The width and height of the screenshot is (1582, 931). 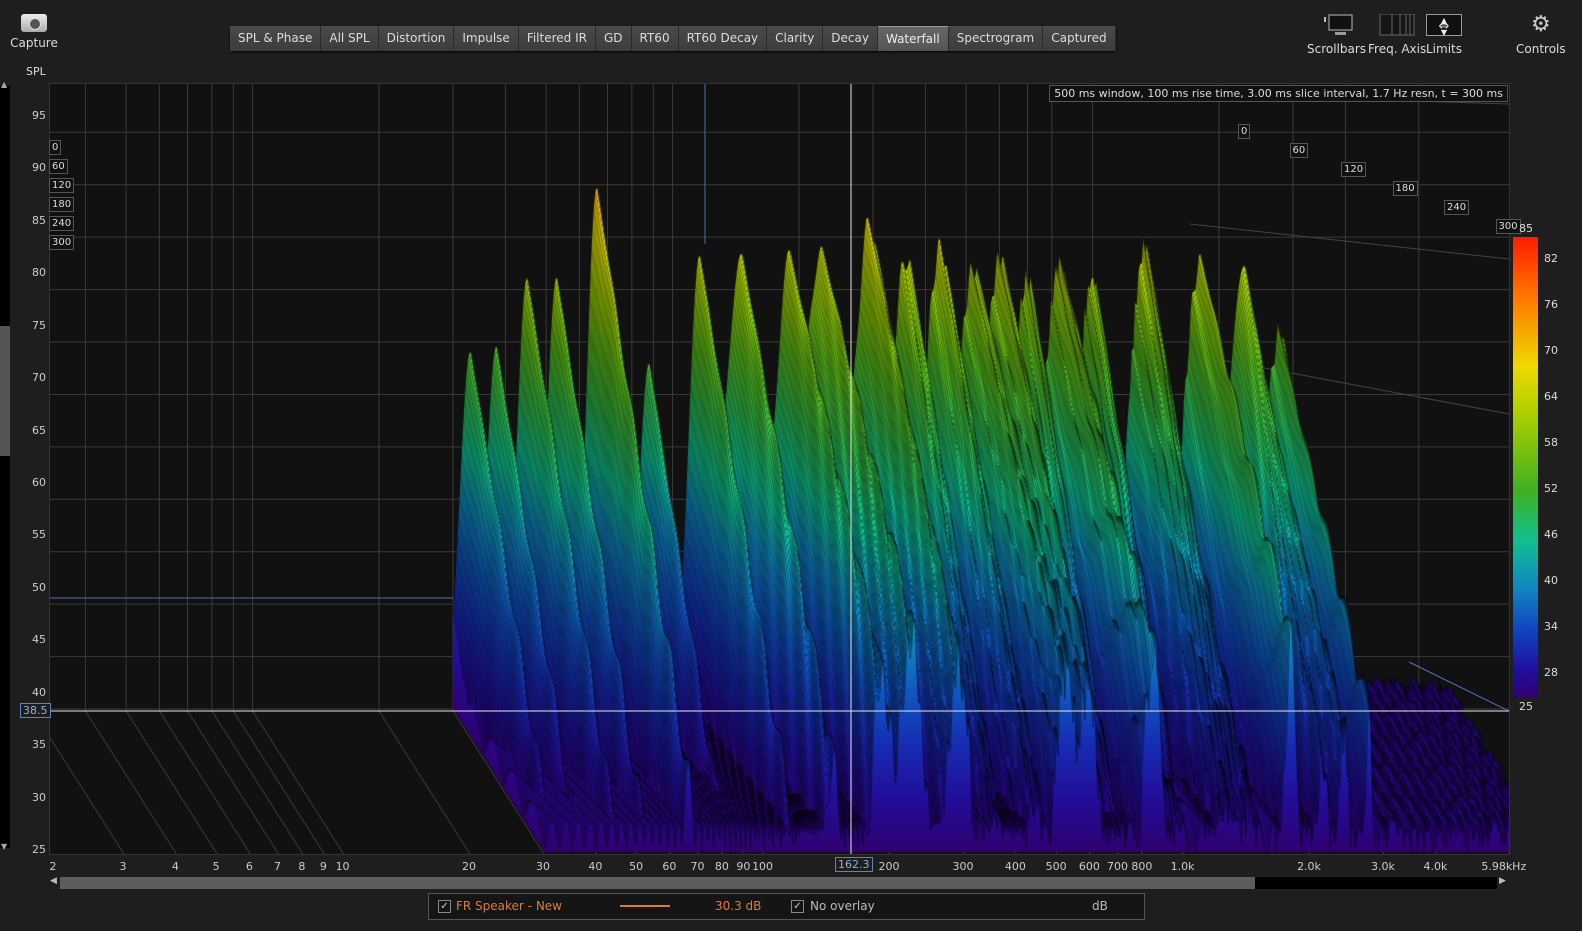 What do you see at coordinates (542, 866) in the screenshot?
I see `x-tick-label: 30` at bounding box center [542, 866].